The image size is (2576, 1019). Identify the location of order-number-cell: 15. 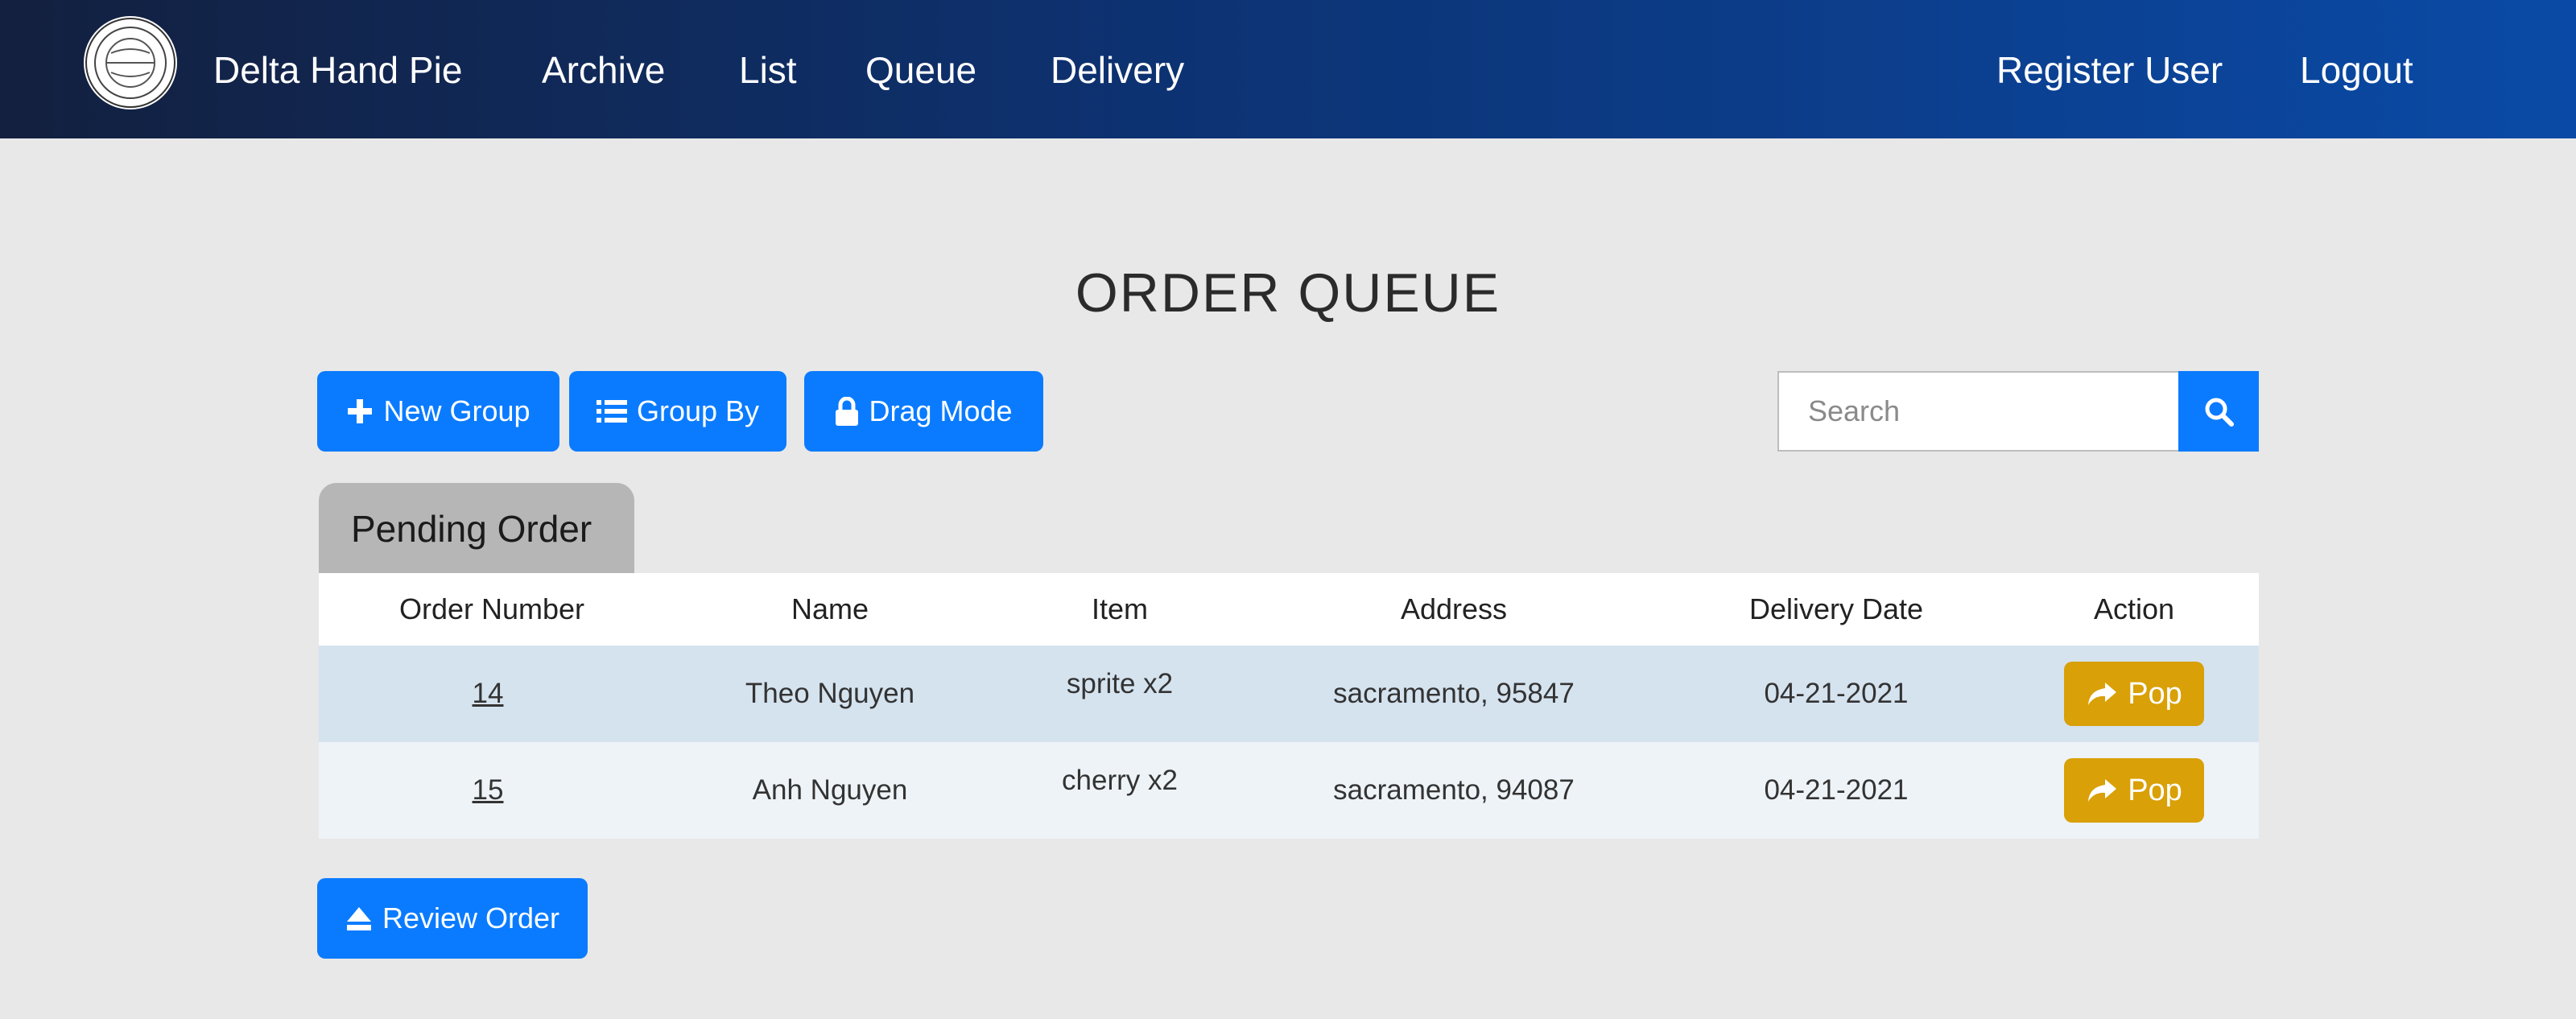
(488, 790).